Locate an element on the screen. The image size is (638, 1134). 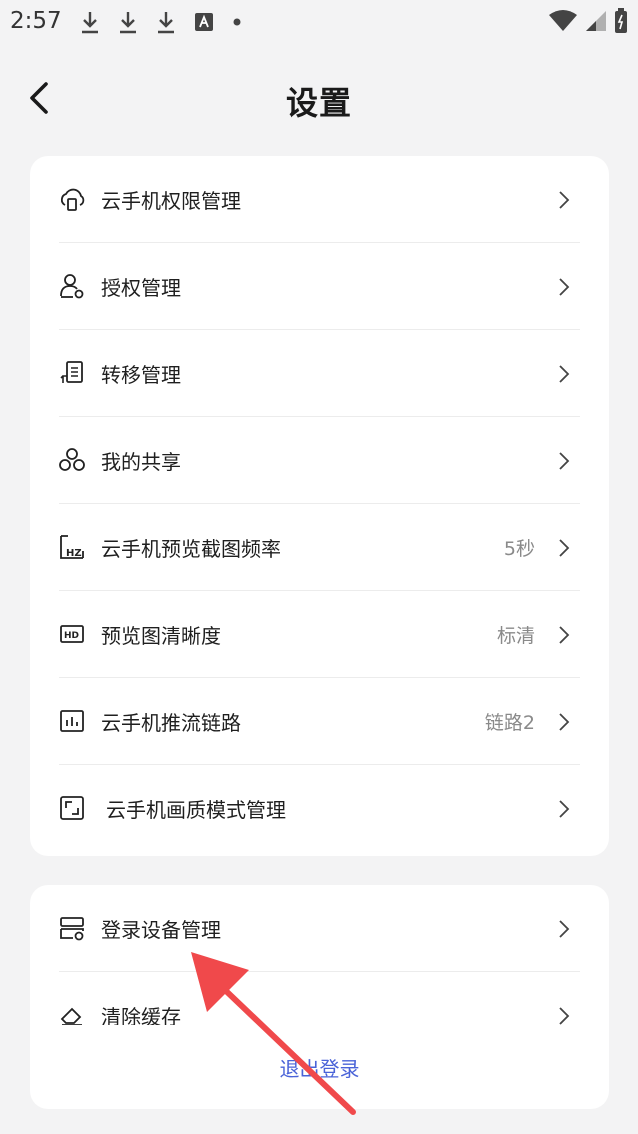
menu-item-login-devices: 登录设备管理 is located at coordinates (319, 928).